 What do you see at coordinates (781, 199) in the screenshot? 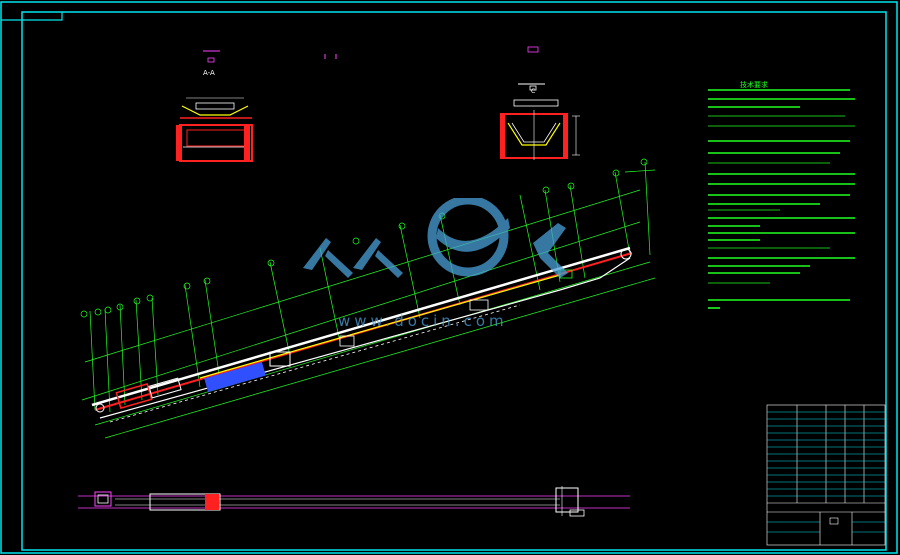
I see `technical-notes` at bounding box center [781, 199].